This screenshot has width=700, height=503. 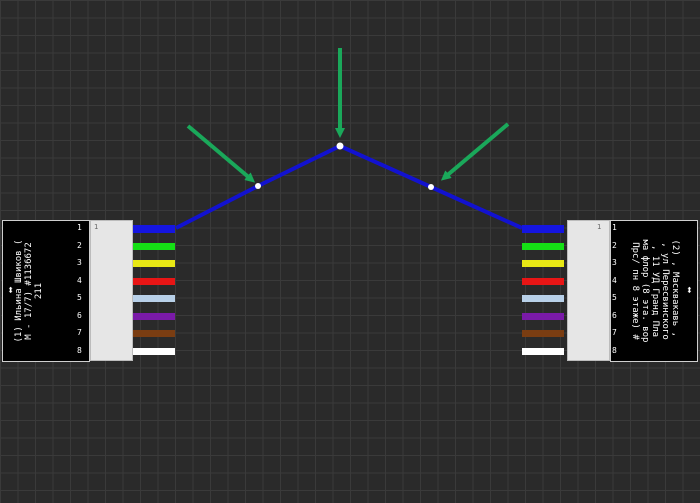 I want to click on right-pin-number: 2, so click(x=614, y=245).